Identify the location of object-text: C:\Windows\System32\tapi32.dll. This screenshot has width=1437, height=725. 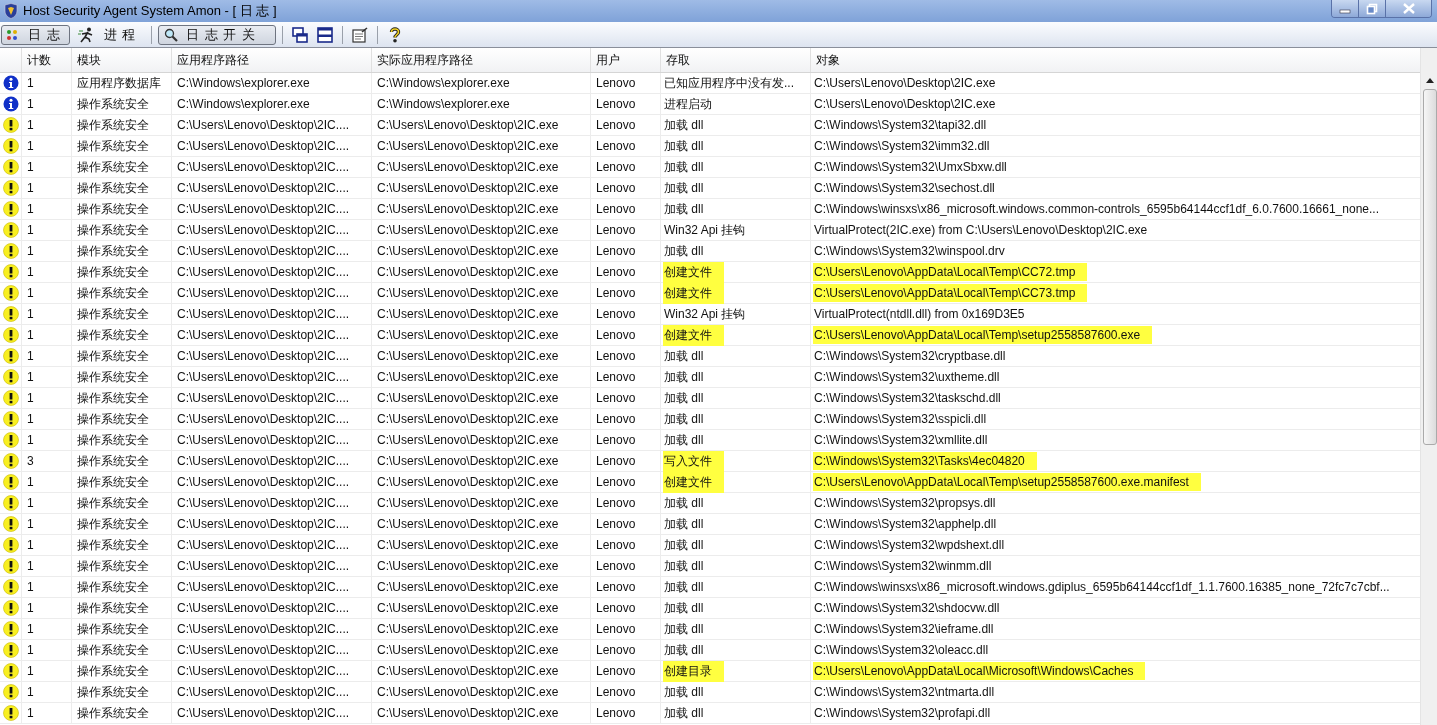
(900, 125).